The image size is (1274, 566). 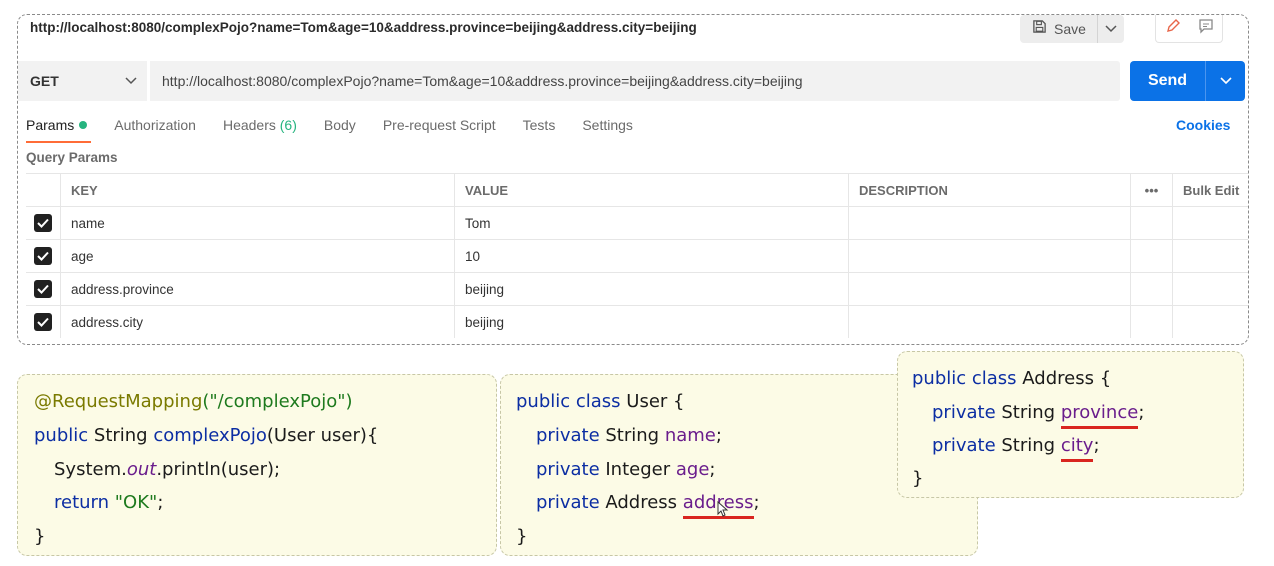 I want to click on column-key: KEY, so click(x=257, y=190).